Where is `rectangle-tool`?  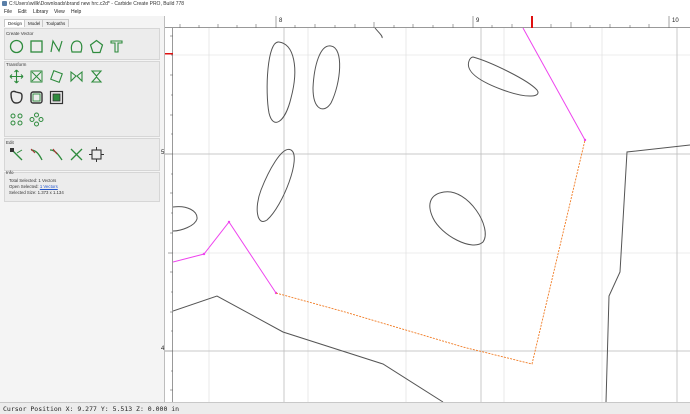 rectangle-tool is located at coordinates (36, 46).